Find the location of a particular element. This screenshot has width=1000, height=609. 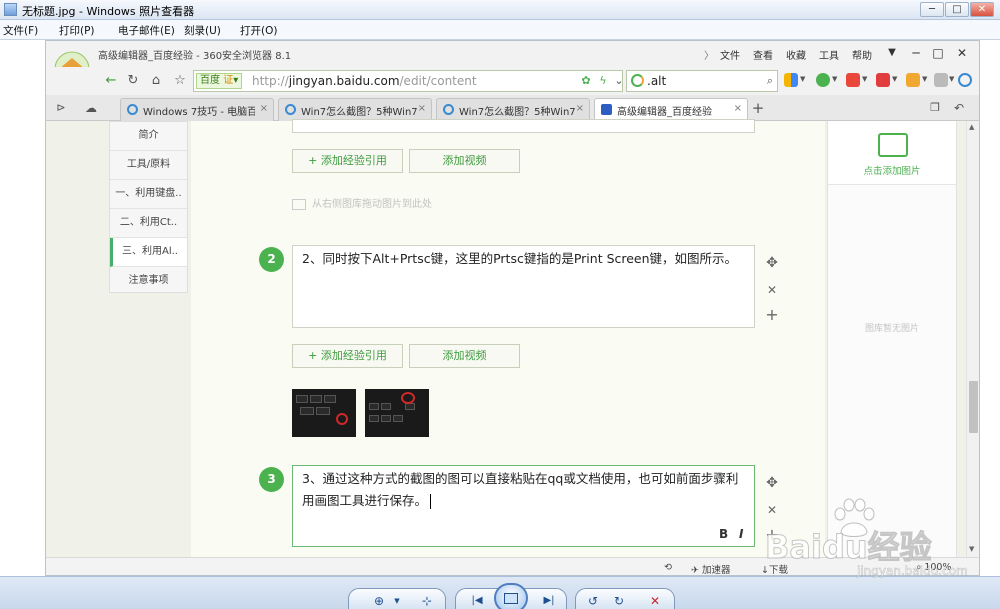

minimize-button: ─ is located at coordinates (932, 9).